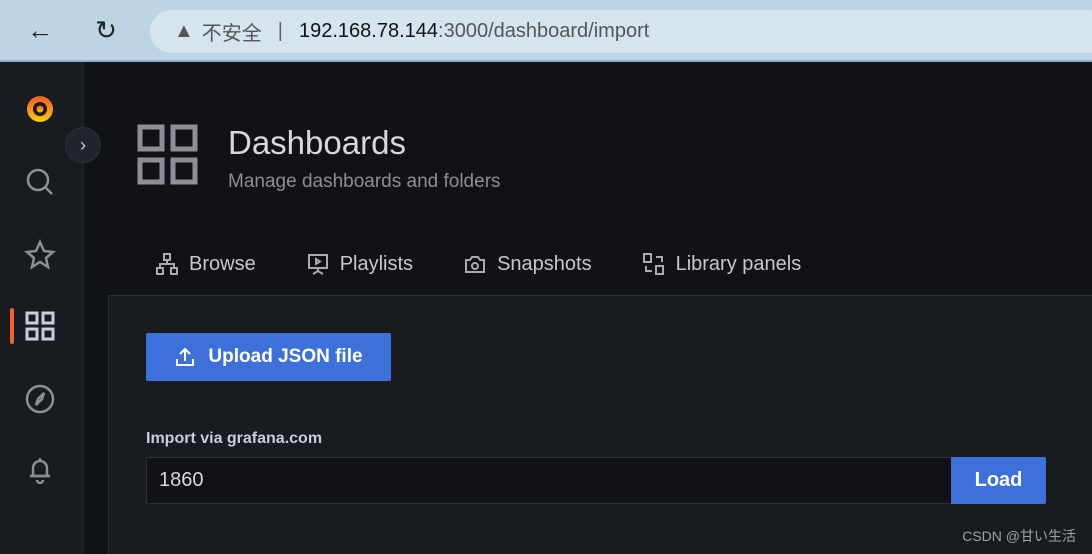 The height and width of the screenshot is (554, 1092). What do you see at coordinates (40, 108) in the screenshot?
I see `grafana-logo-icon` at bounding box center [40, 108].